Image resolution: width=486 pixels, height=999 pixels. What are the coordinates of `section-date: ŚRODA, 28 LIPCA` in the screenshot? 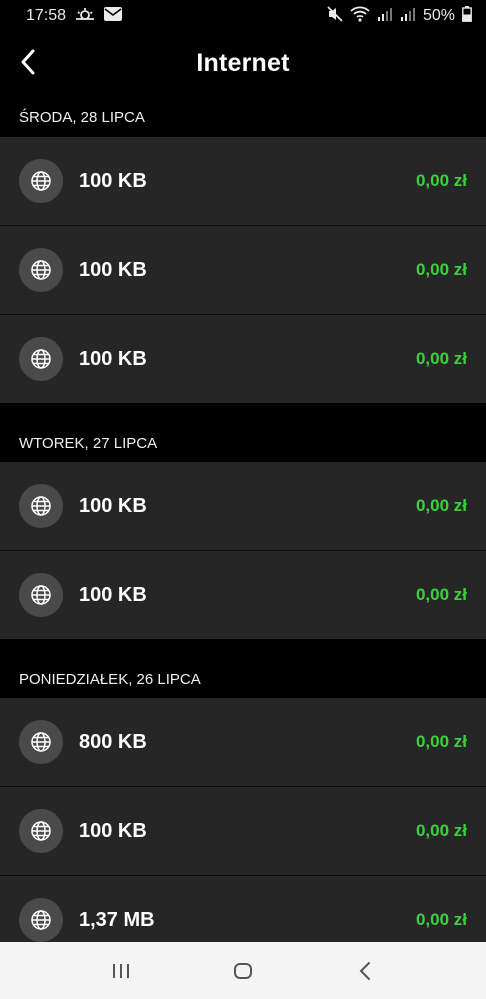 It's located at (243, 115).